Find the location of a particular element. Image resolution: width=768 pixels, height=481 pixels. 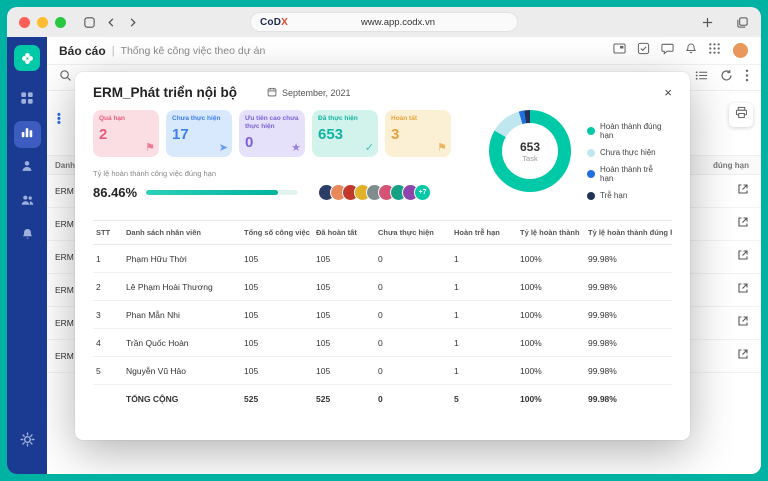

app-sidebar is located at coordinates (27, 255).